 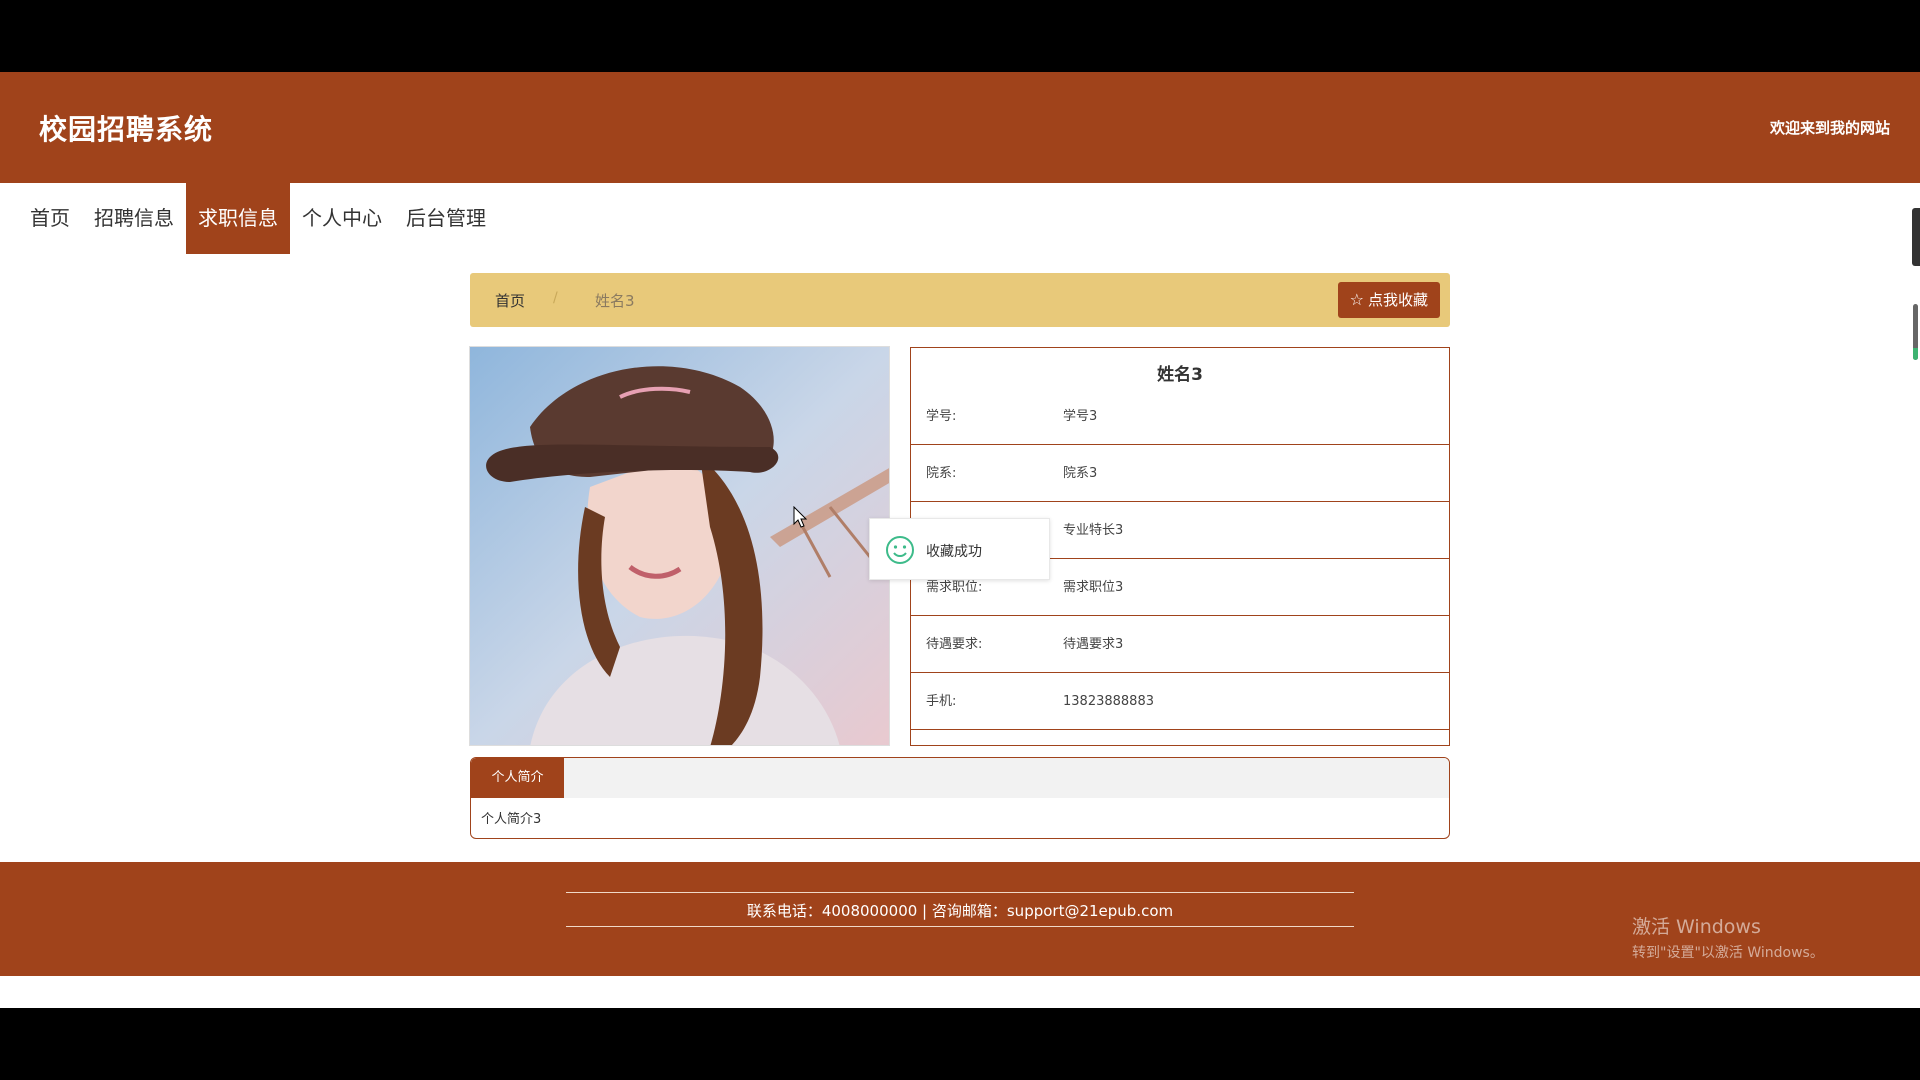 I want to click on profile-photo, so click(x=679, y=546).